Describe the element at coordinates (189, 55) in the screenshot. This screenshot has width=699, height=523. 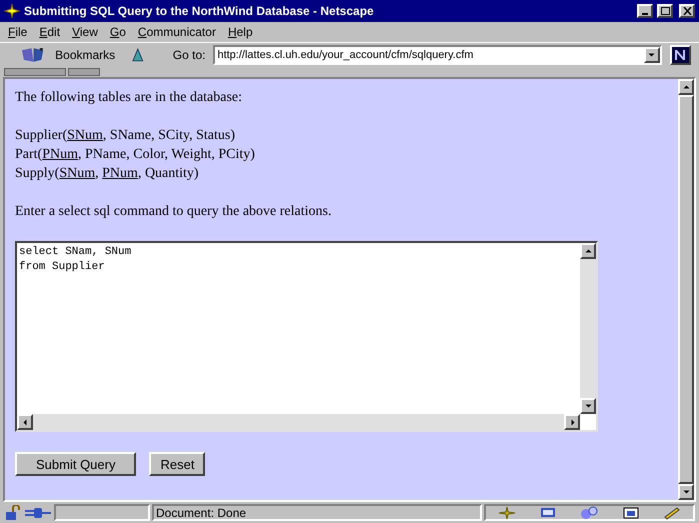
I see `goto-label: Go to:` at that location.